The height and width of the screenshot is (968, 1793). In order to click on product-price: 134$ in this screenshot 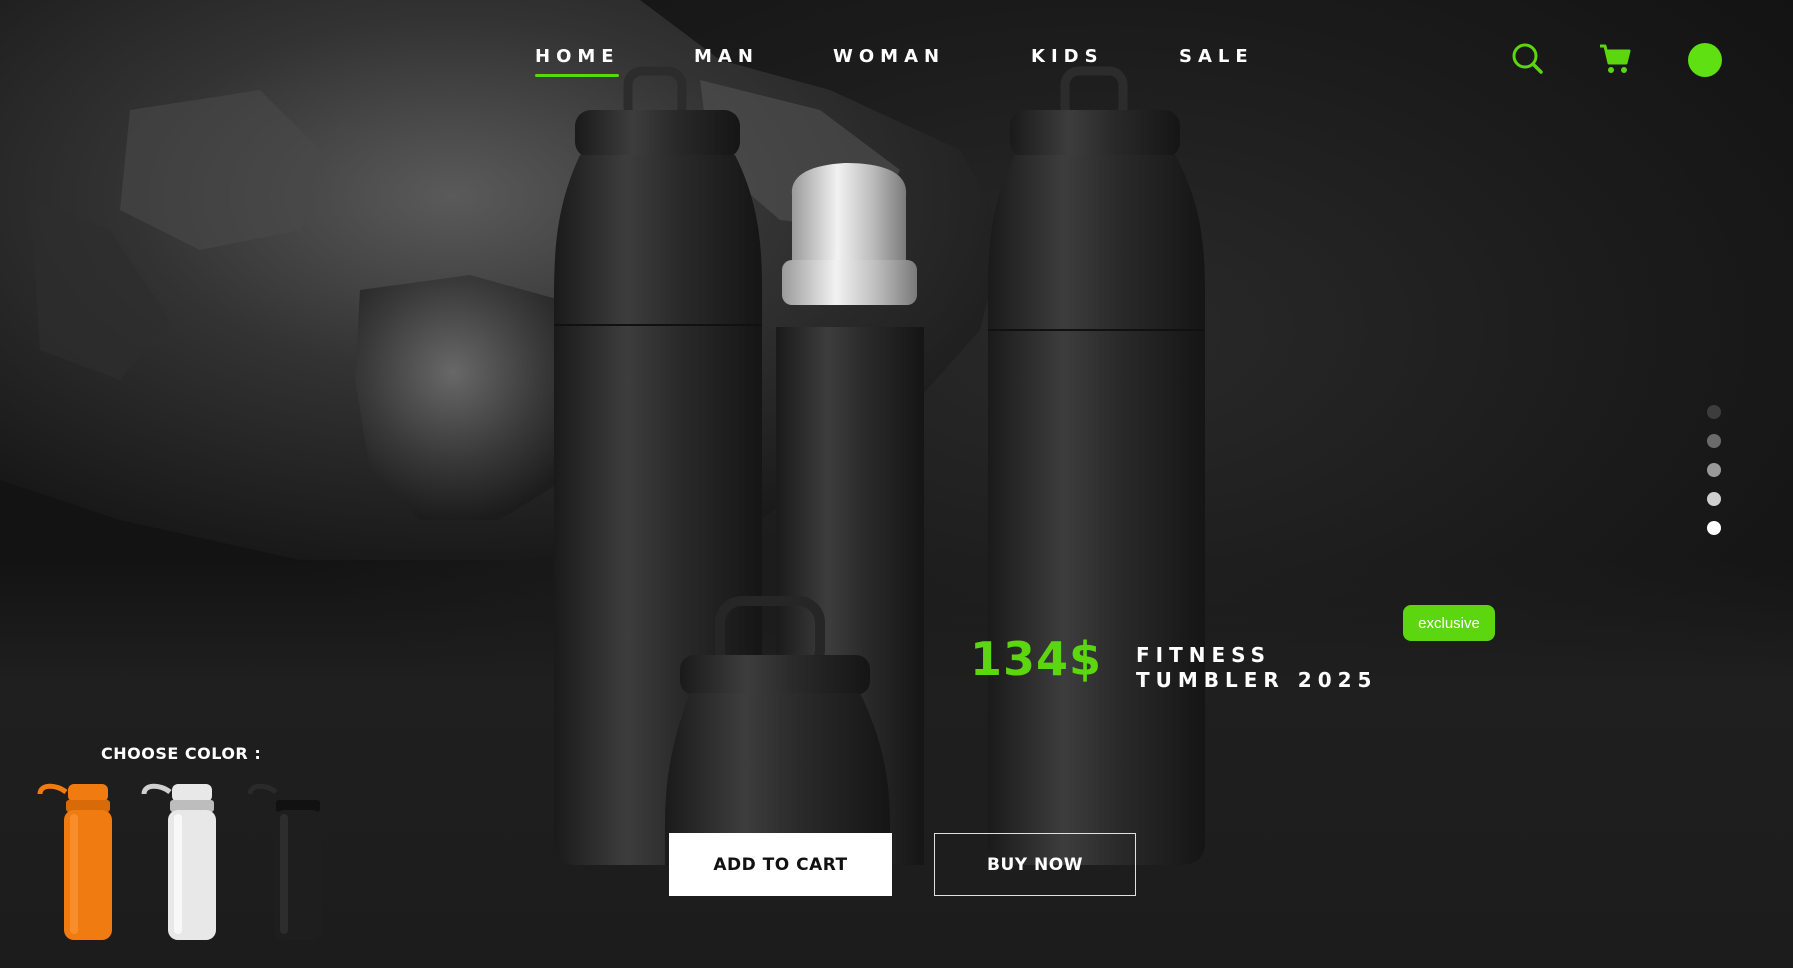, I will do `click(1036, 659)`.